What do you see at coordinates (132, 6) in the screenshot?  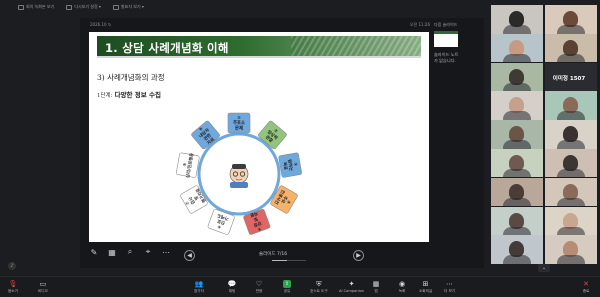 I see `presenter-view-label: 발표자 보기 ▾` at bounding box center [132, 6].